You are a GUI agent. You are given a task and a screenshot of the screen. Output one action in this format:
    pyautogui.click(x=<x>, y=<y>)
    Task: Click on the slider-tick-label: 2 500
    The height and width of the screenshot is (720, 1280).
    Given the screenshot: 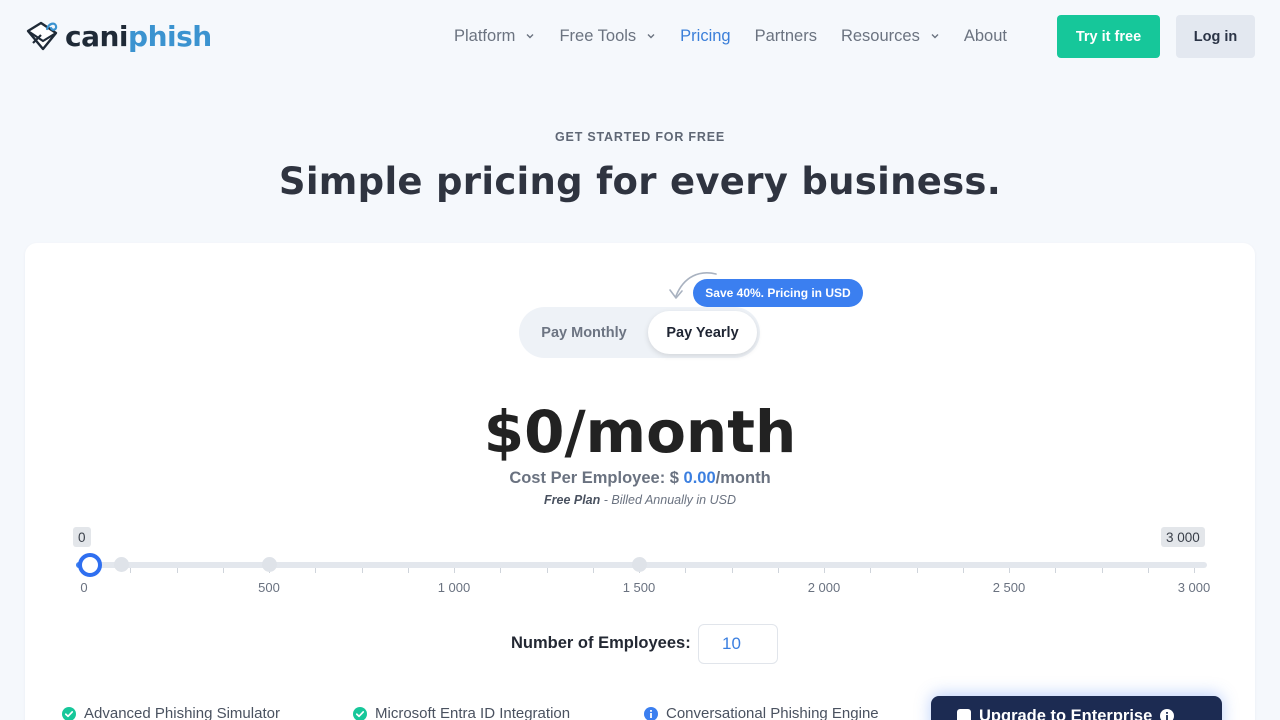 What is the action you would take?
    pyautogui.click(x=1009, y=587)
    